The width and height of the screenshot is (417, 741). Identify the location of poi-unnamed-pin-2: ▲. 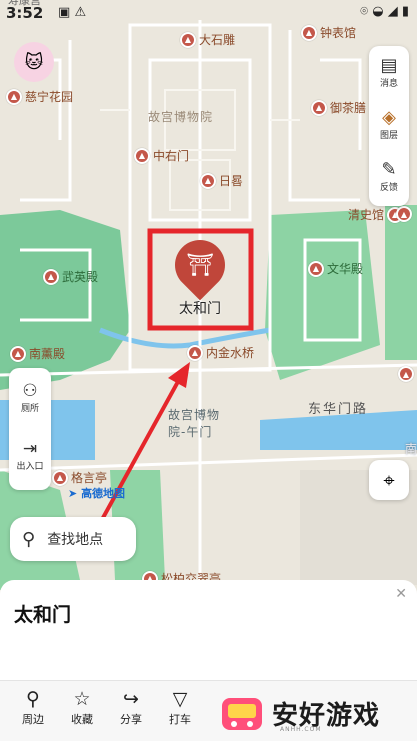
(405, 214).